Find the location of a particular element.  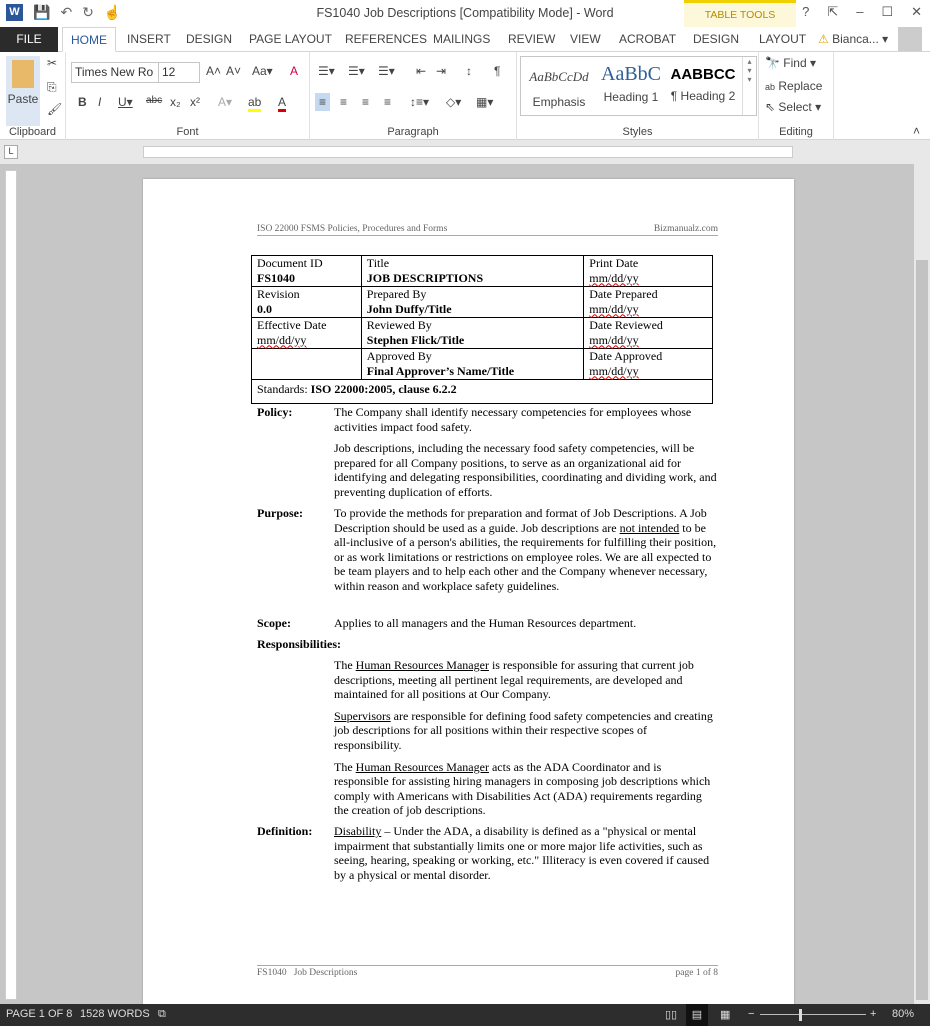

font-name-select: Times New Ro is located at coordinates (115, 72).